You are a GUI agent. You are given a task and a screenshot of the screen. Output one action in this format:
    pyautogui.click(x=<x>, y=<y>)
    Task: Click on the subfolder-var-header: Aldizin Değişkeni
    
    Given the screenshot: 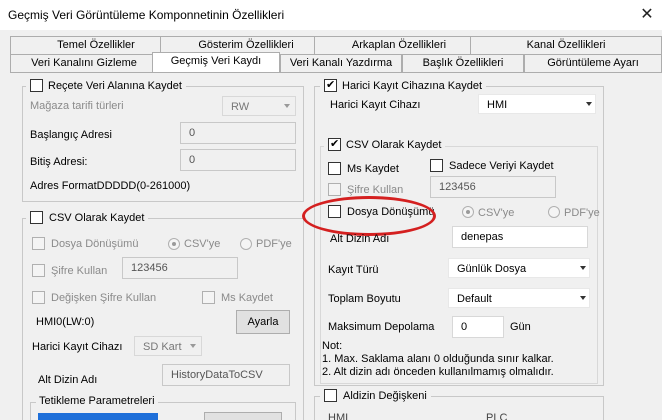 What is the action you would take?
    pyautogui.click(x=375, y=395)
    